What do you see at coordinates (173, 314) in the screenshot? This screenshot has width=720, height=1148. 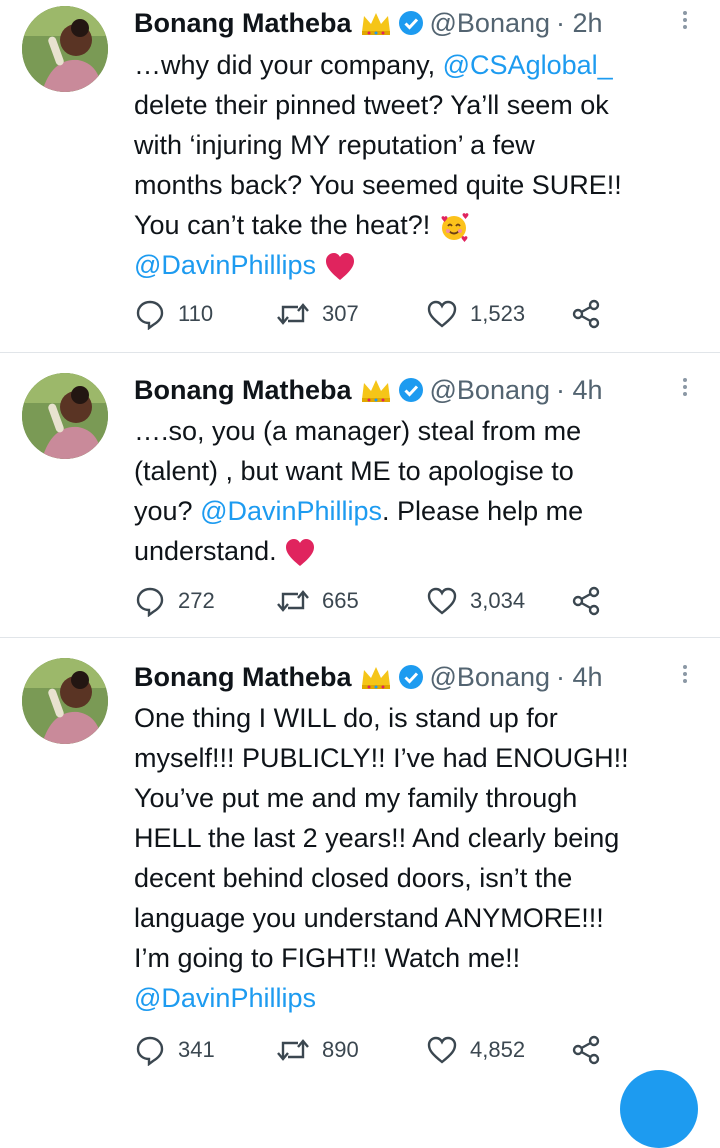 I see `reply-button: 110` at bounding box center [173, 314].